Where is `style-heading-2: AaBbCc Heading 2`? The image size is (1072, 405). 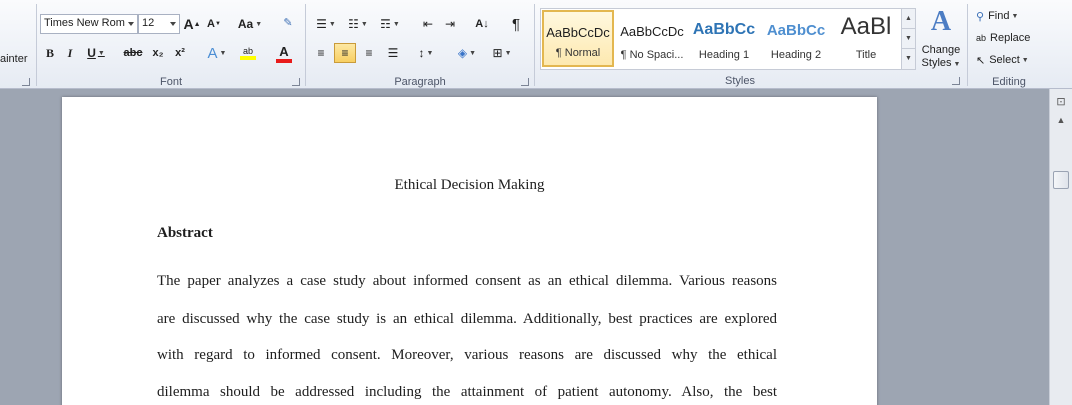 style-heading-2: AaBbCc Heading 2 is located at coordinates (796, 38).